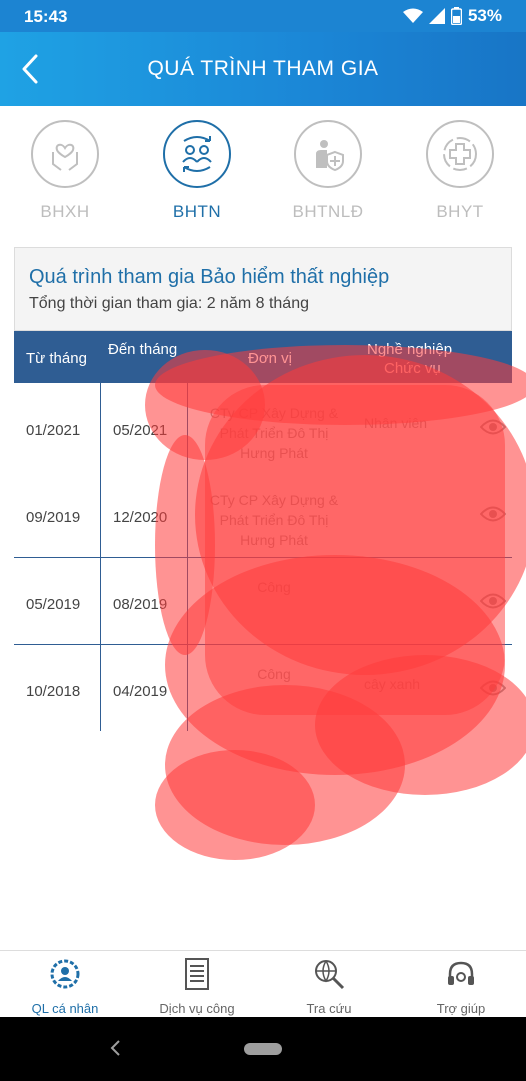 The height and width of the screenshot is (1081, 526). What do you see at coordinates (412, 15) in the screenshot?
I see `wifi-icon` at bounding box center [412, 15].